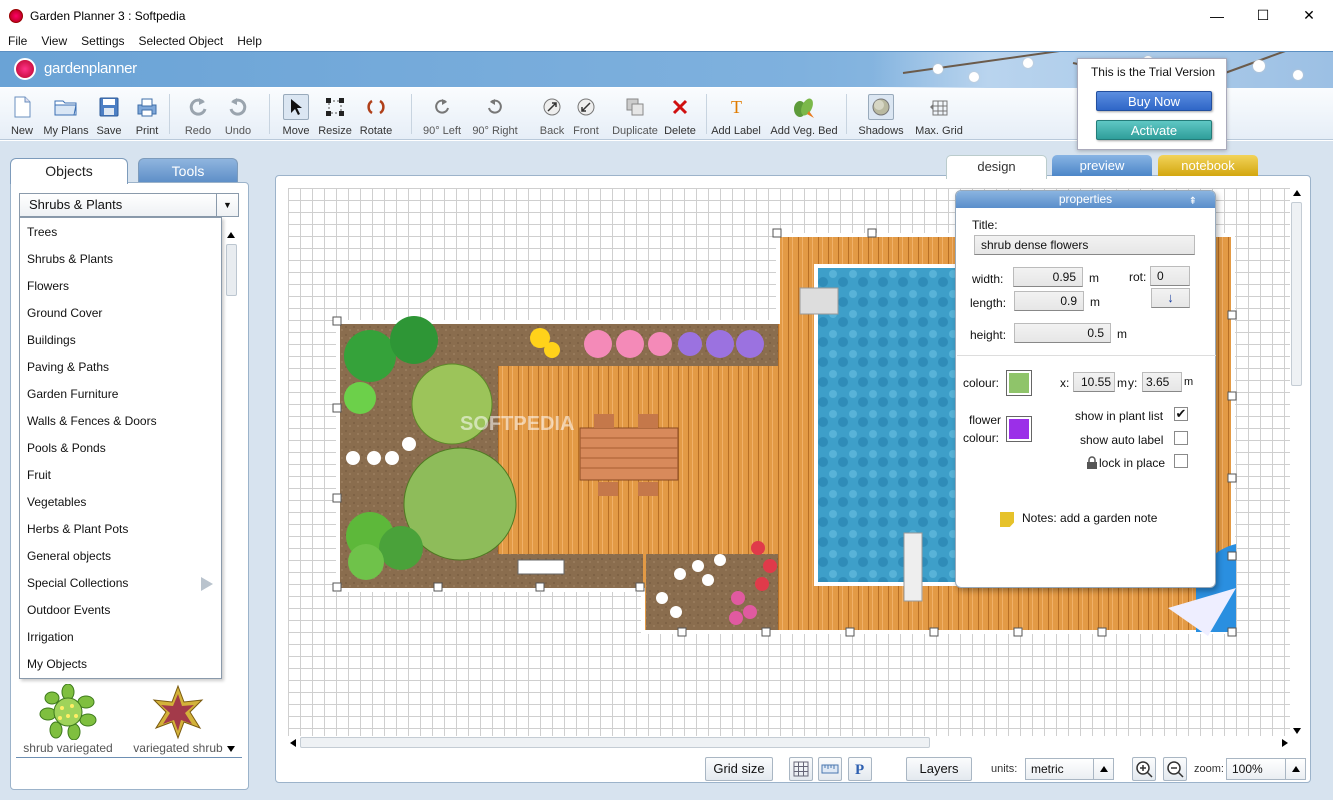 The width and height of the screenshot is (1333, 800). I want to click on plant-thumb-shrub-variegated: shrub variegated, so click(68, 719).